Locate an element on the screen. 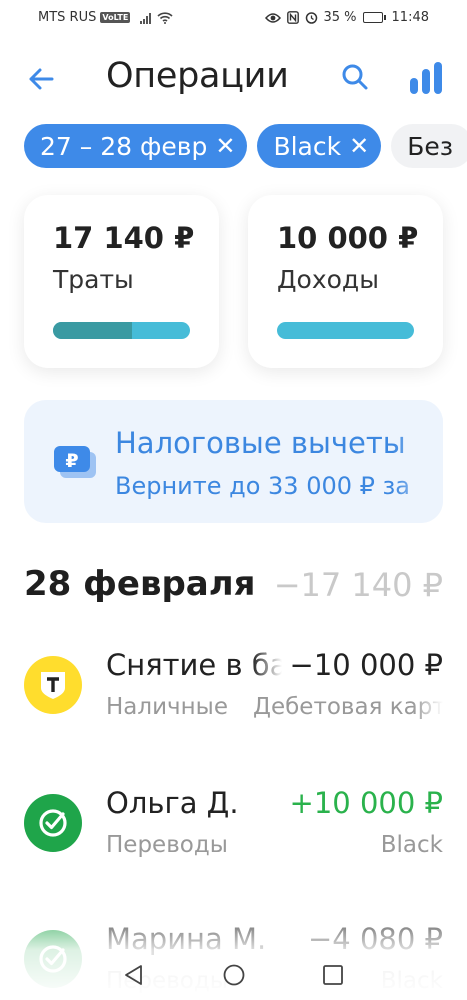  income-bar is located at coordinates (345, 330).